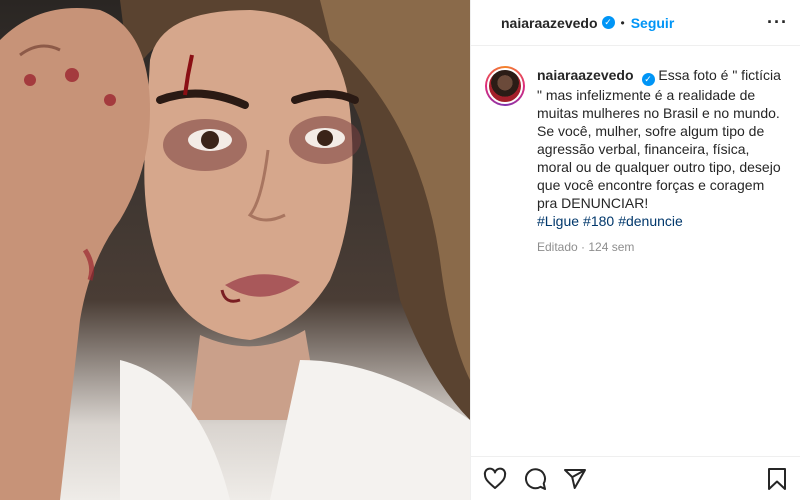 The image size is (800, 500). What do you see at coordinates (549, 23) in the screenshot?
I see `header-username: naiaraazevedo` at bounding box center [549, 23].